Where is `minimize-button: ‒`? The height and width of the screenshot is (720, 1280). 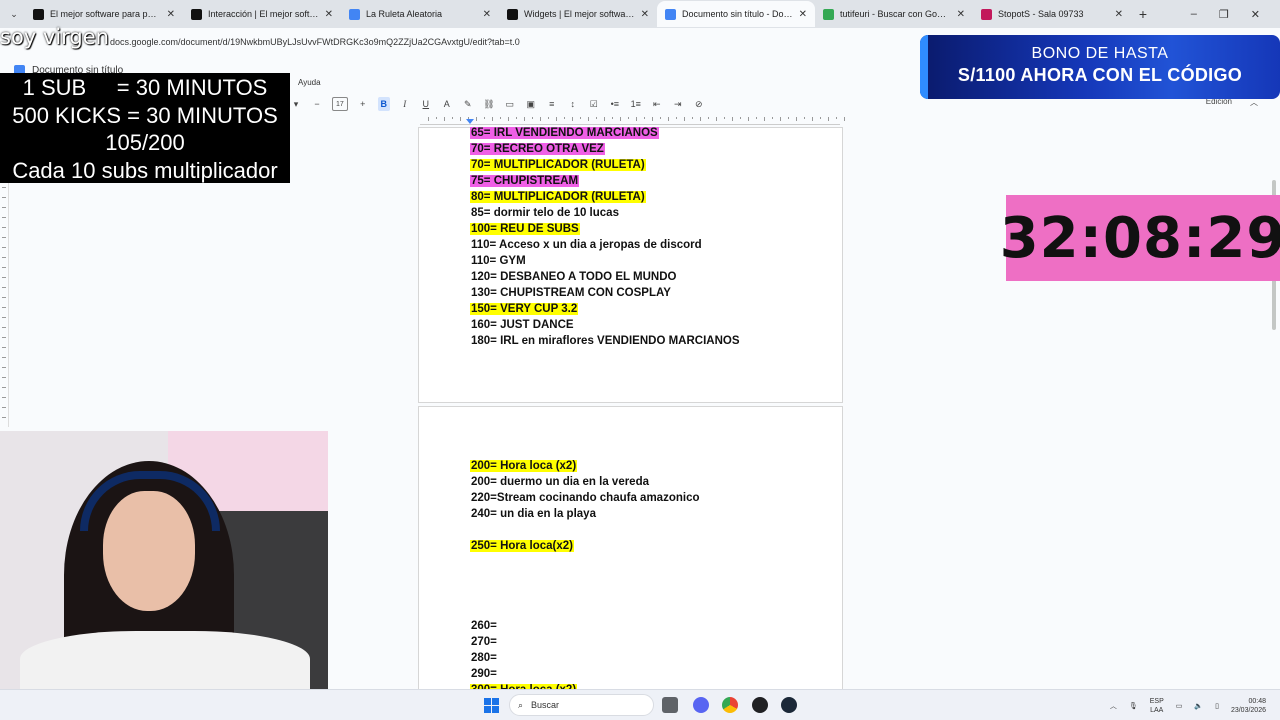
minimize-button: ‒ is located at coordinates (1194, 14).